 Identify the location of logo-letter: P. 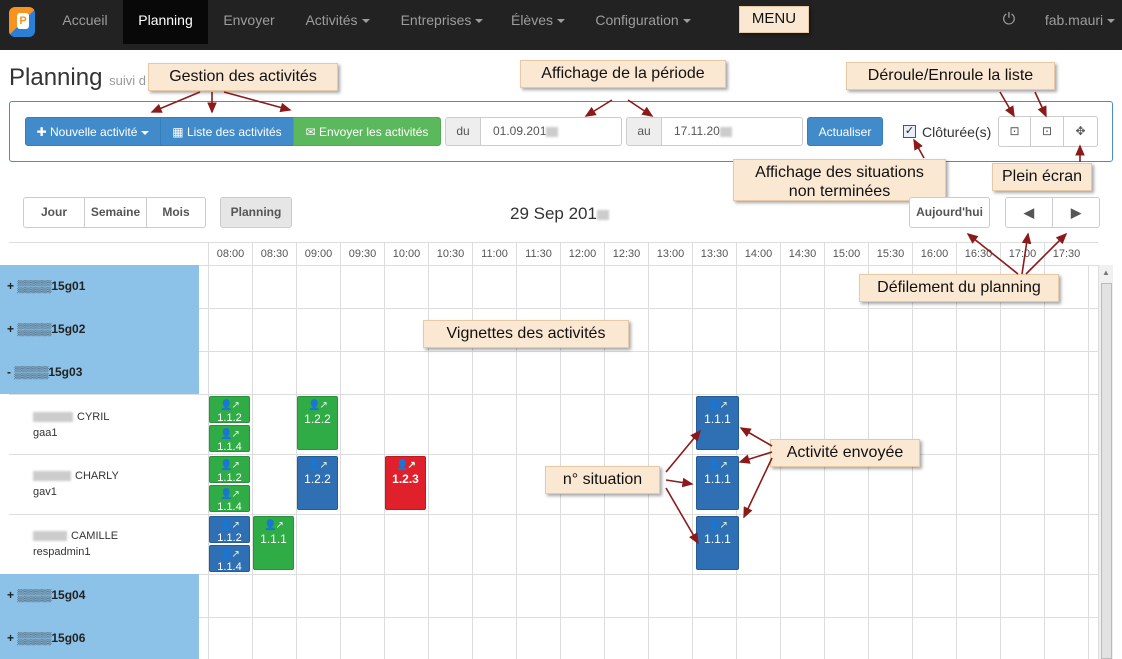
(23, 21).